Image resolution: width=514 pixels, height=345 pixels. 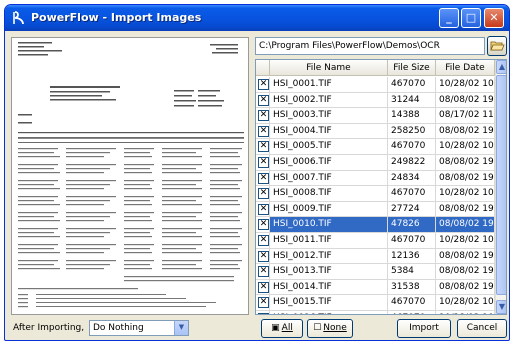 I want to click on after-importing-select: Do Nothing ▼, so click(x=139, y=328).